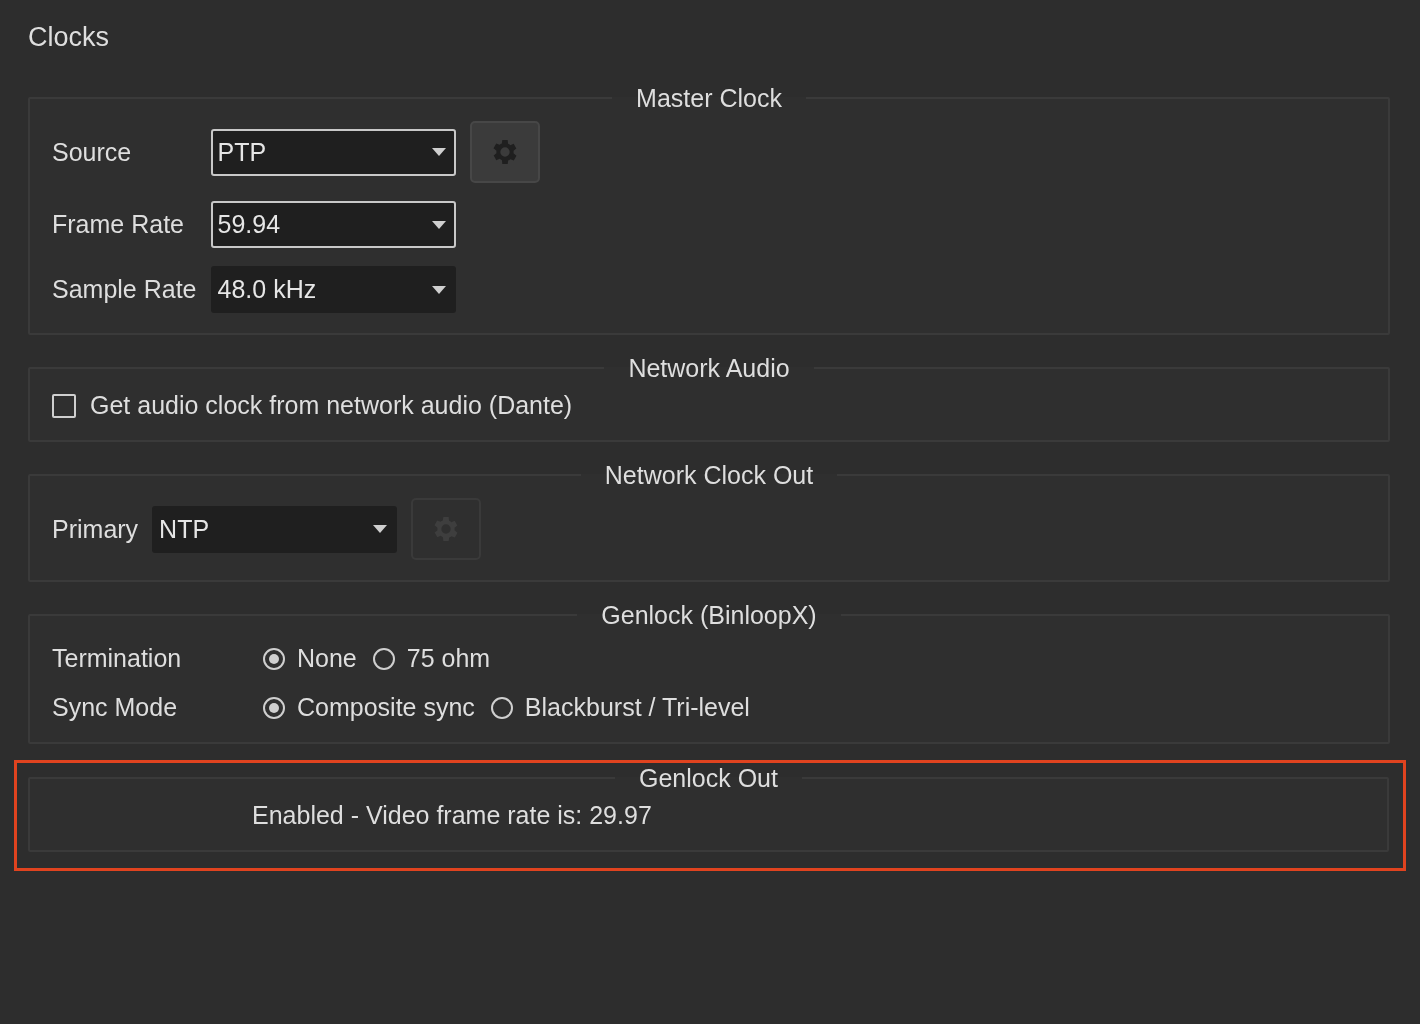  I want to click on field-label: Primary, so click(95, 529).